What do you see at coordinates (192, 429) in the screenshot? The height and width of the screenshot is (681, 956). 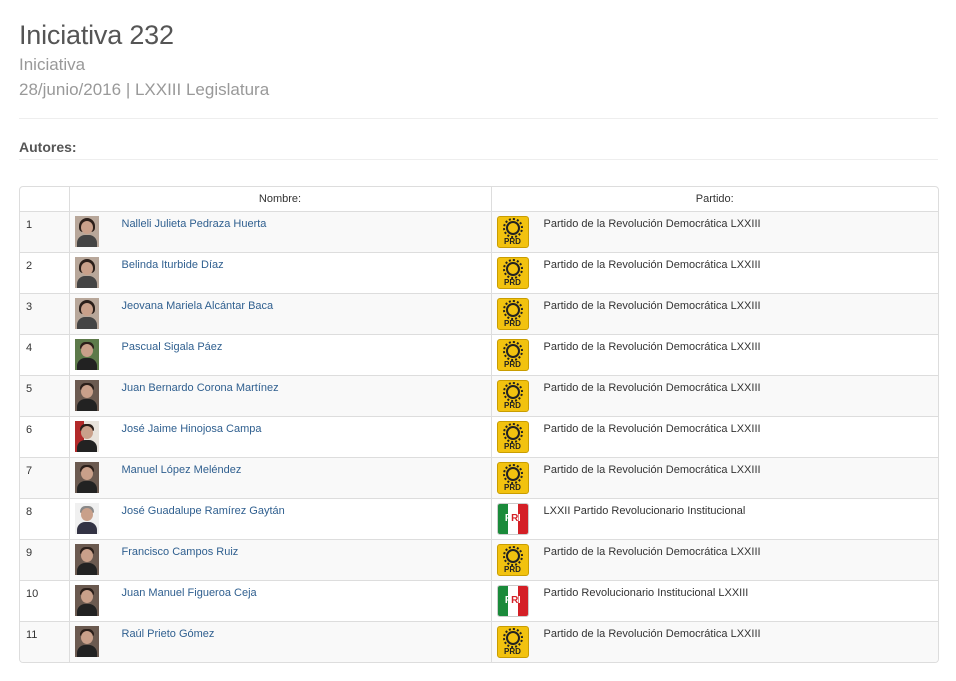 I see `member-name-link: José Jaime Hinojosa Campa` at bounding box center [192, 429].